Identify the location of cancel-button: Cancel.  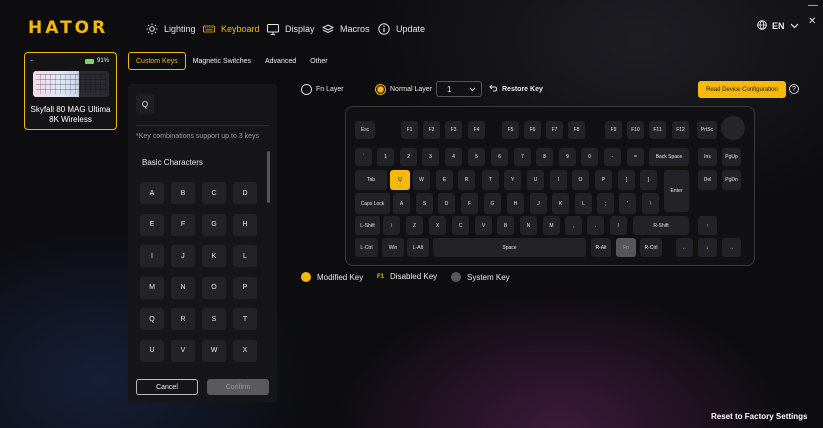
(167, 387).